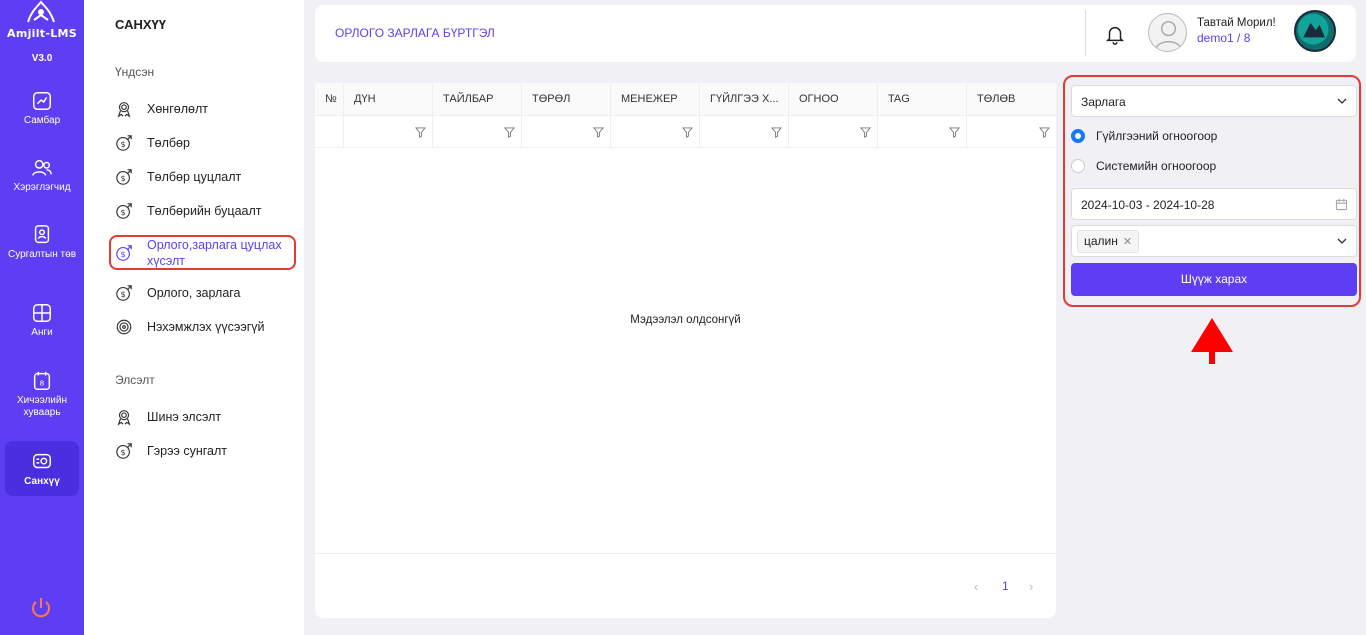  I want to click on rail-label: Самбар, so click(42, 120).